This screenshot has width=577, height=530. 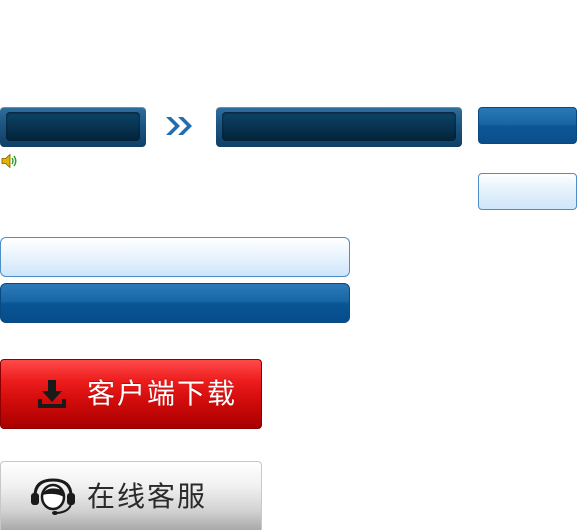 What do you see at coordinates (179, 126) in the screenshot?
I see `double-chevron-right-icon` at bounding box center [179, 126].